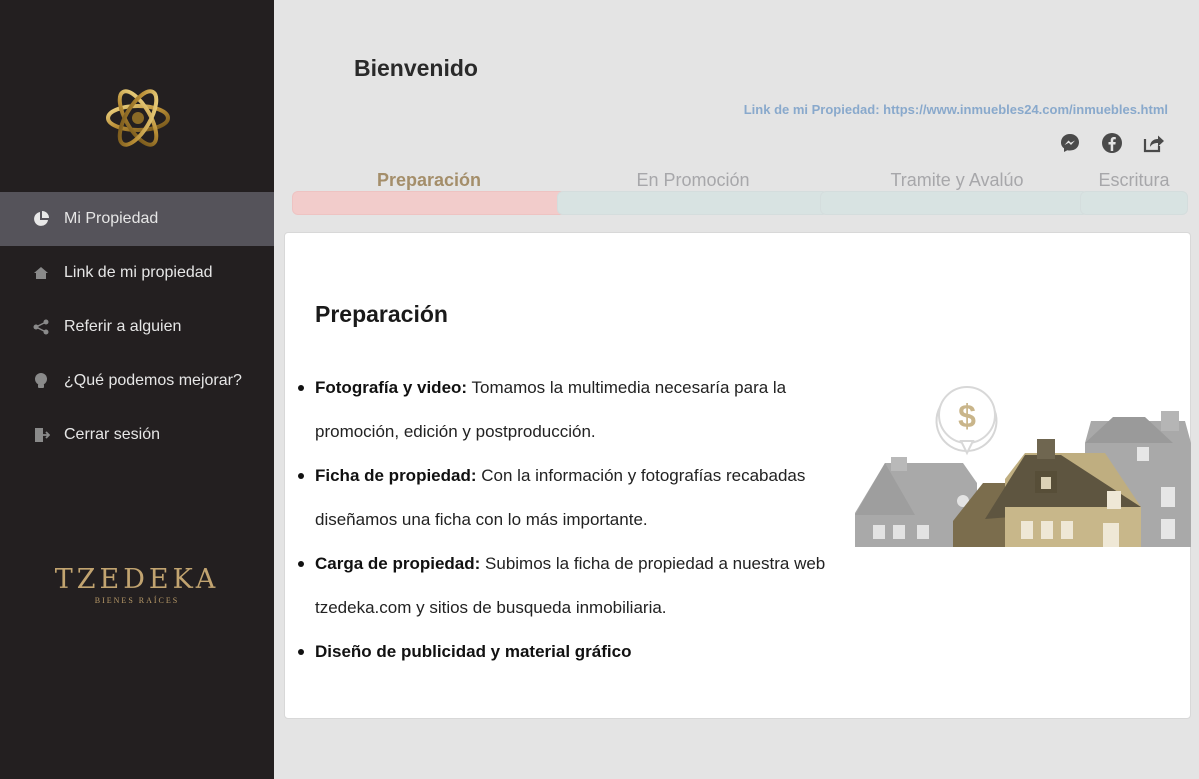  I want to click on item-title: Ficha de propiedad:, so click(396, 475).